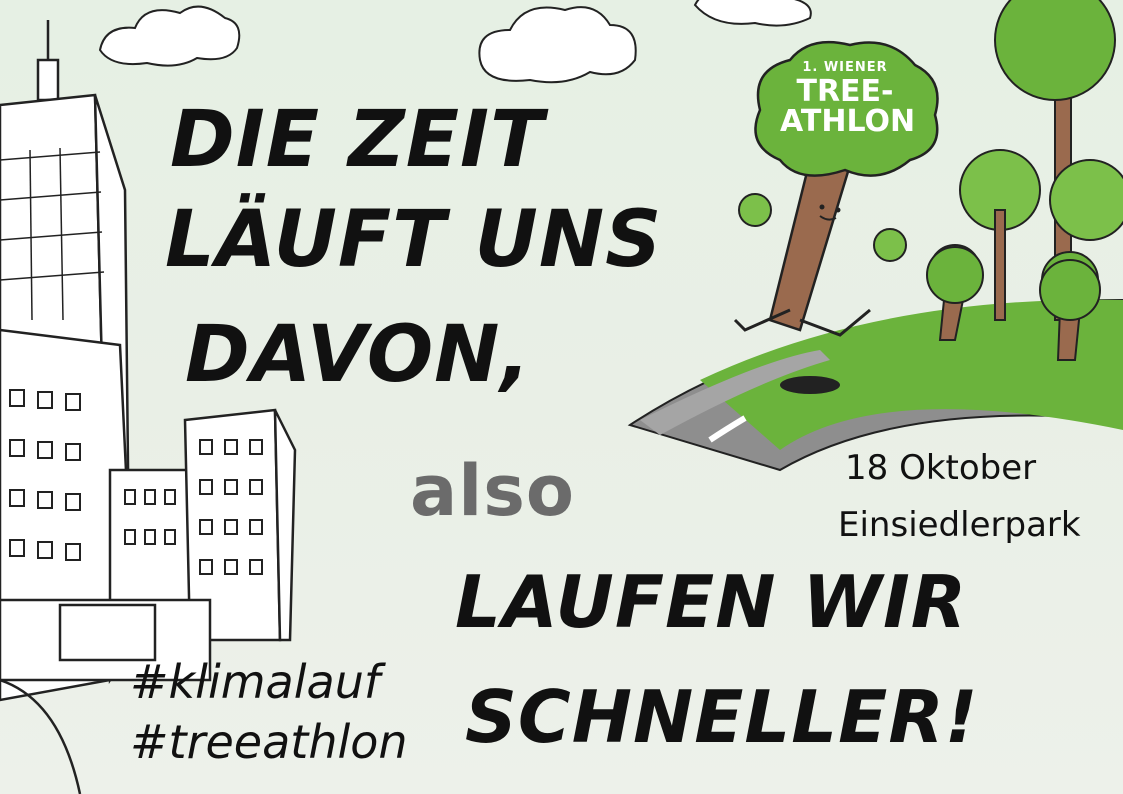  I want to click on event-date: 18 Oktober, so click(941, 468).